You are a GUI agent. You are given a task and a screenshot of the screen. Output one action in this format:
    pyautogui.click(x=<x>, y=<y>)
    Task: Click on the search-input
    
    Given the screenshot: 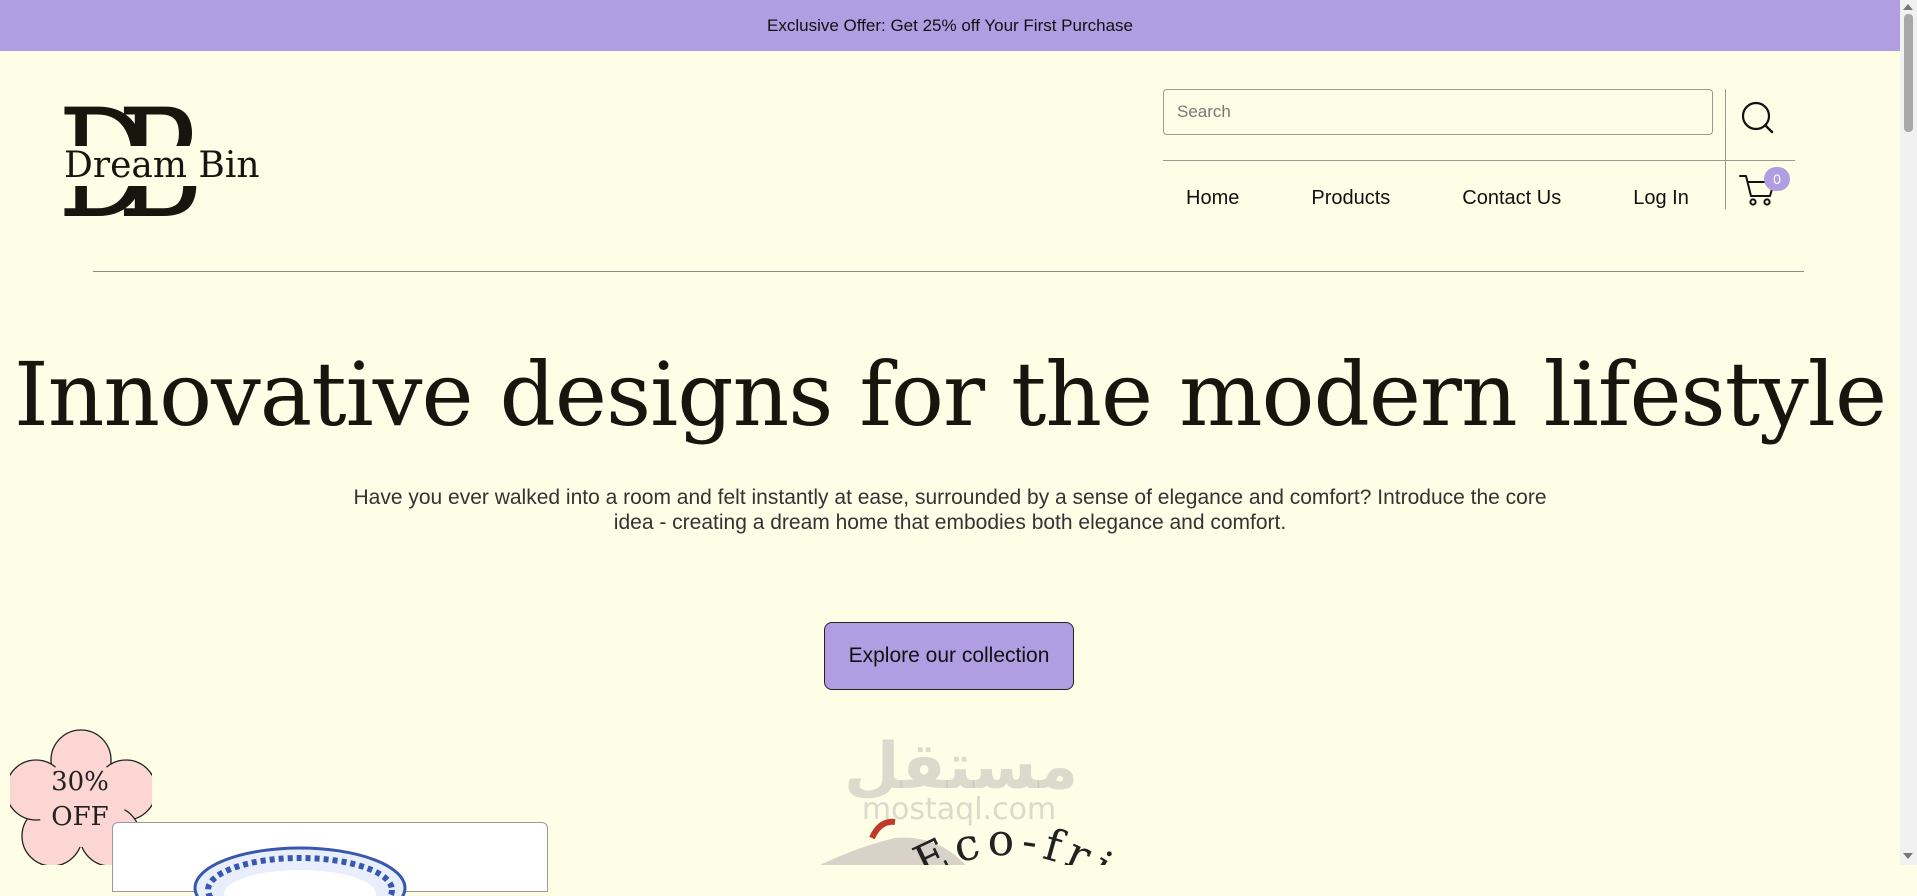 What is the action you would take?
    pyautogui.click(x=1438, y=112)
    